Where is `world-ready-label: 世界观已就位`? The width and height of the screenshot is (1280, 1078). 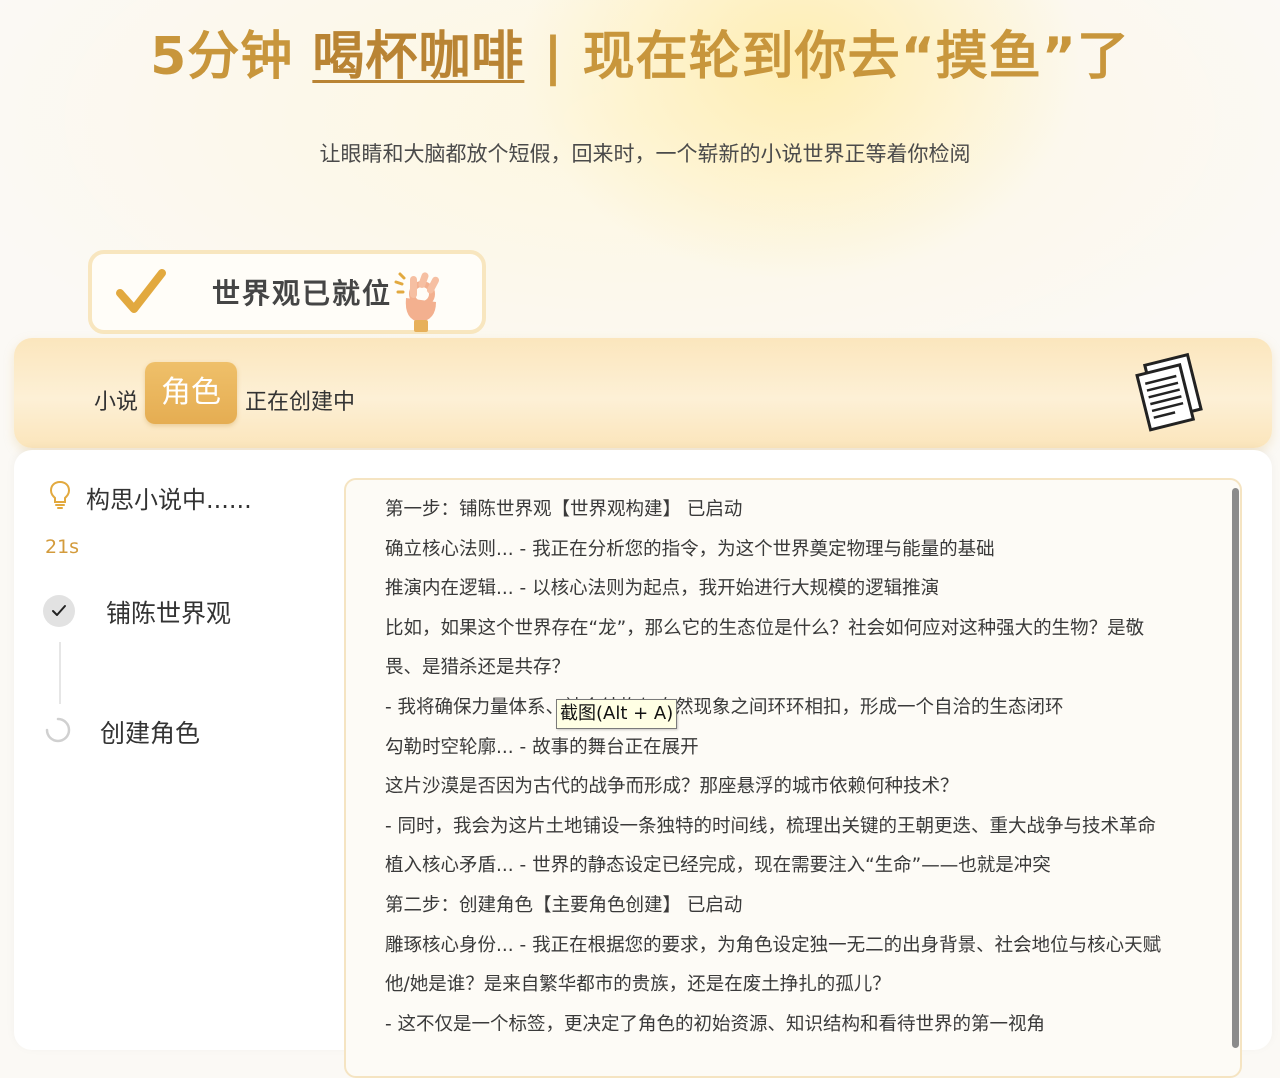
world-ready-label: 世界观已就位 is located at coordinates (302, 293).